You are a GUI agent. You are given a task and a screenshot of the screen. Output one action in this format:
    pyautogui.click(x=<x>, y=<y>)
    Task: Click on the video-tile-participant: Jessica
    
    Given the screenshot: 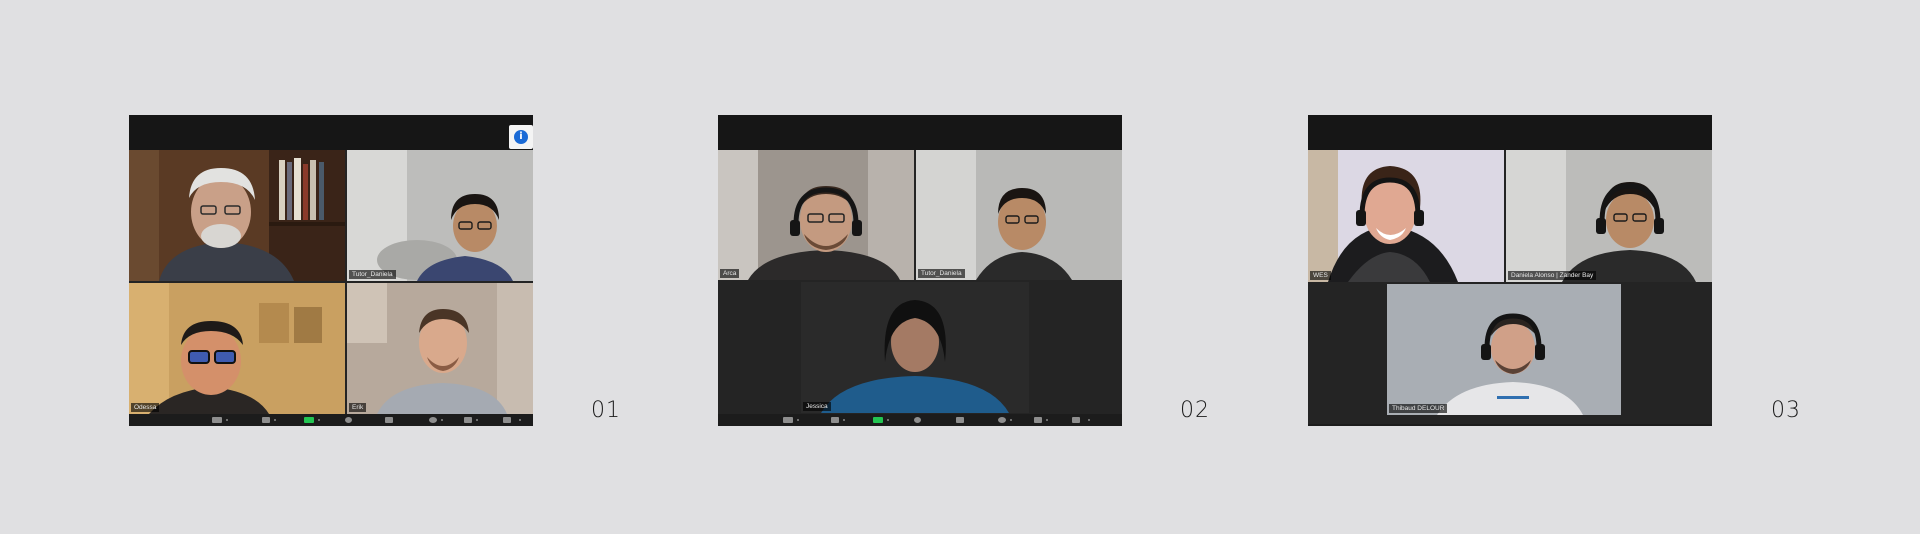 What is the action you would take?
    pyautogui.click(x=915, y=347)
    